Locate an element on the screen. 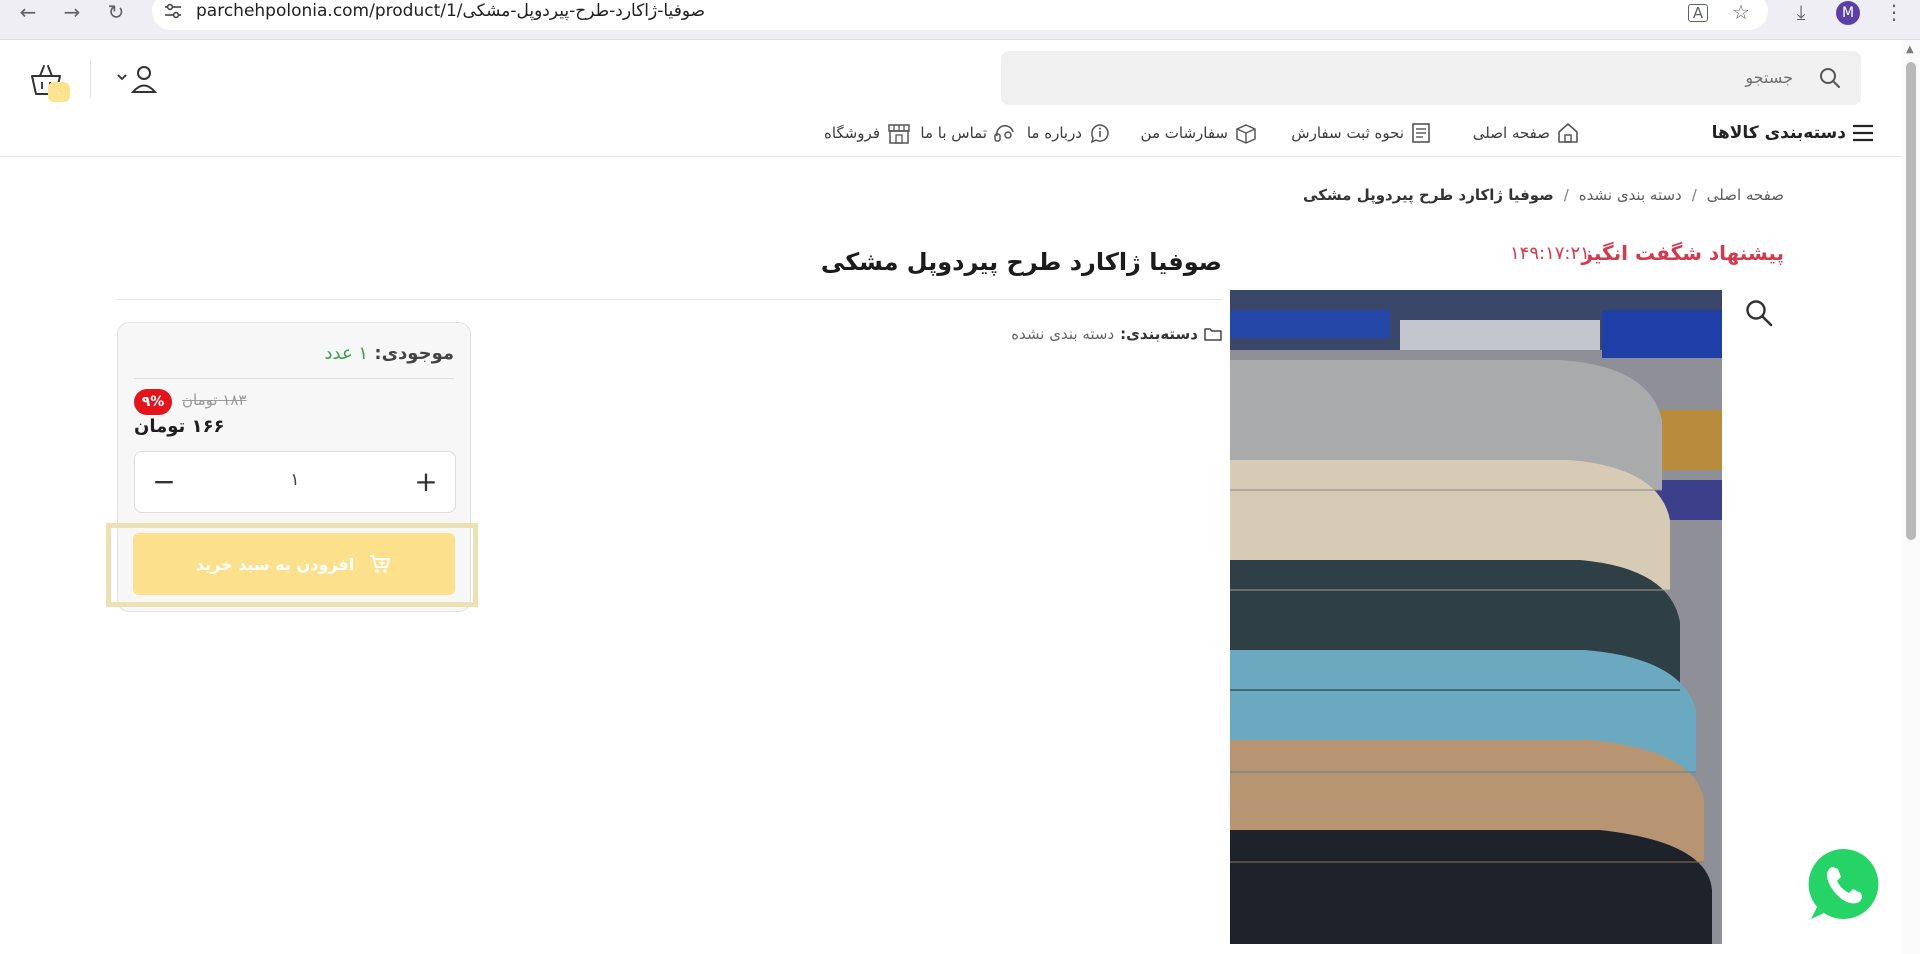 The image size is (1920, 954). menu-icon: ⋮ is located at coordinates (1894, 12).